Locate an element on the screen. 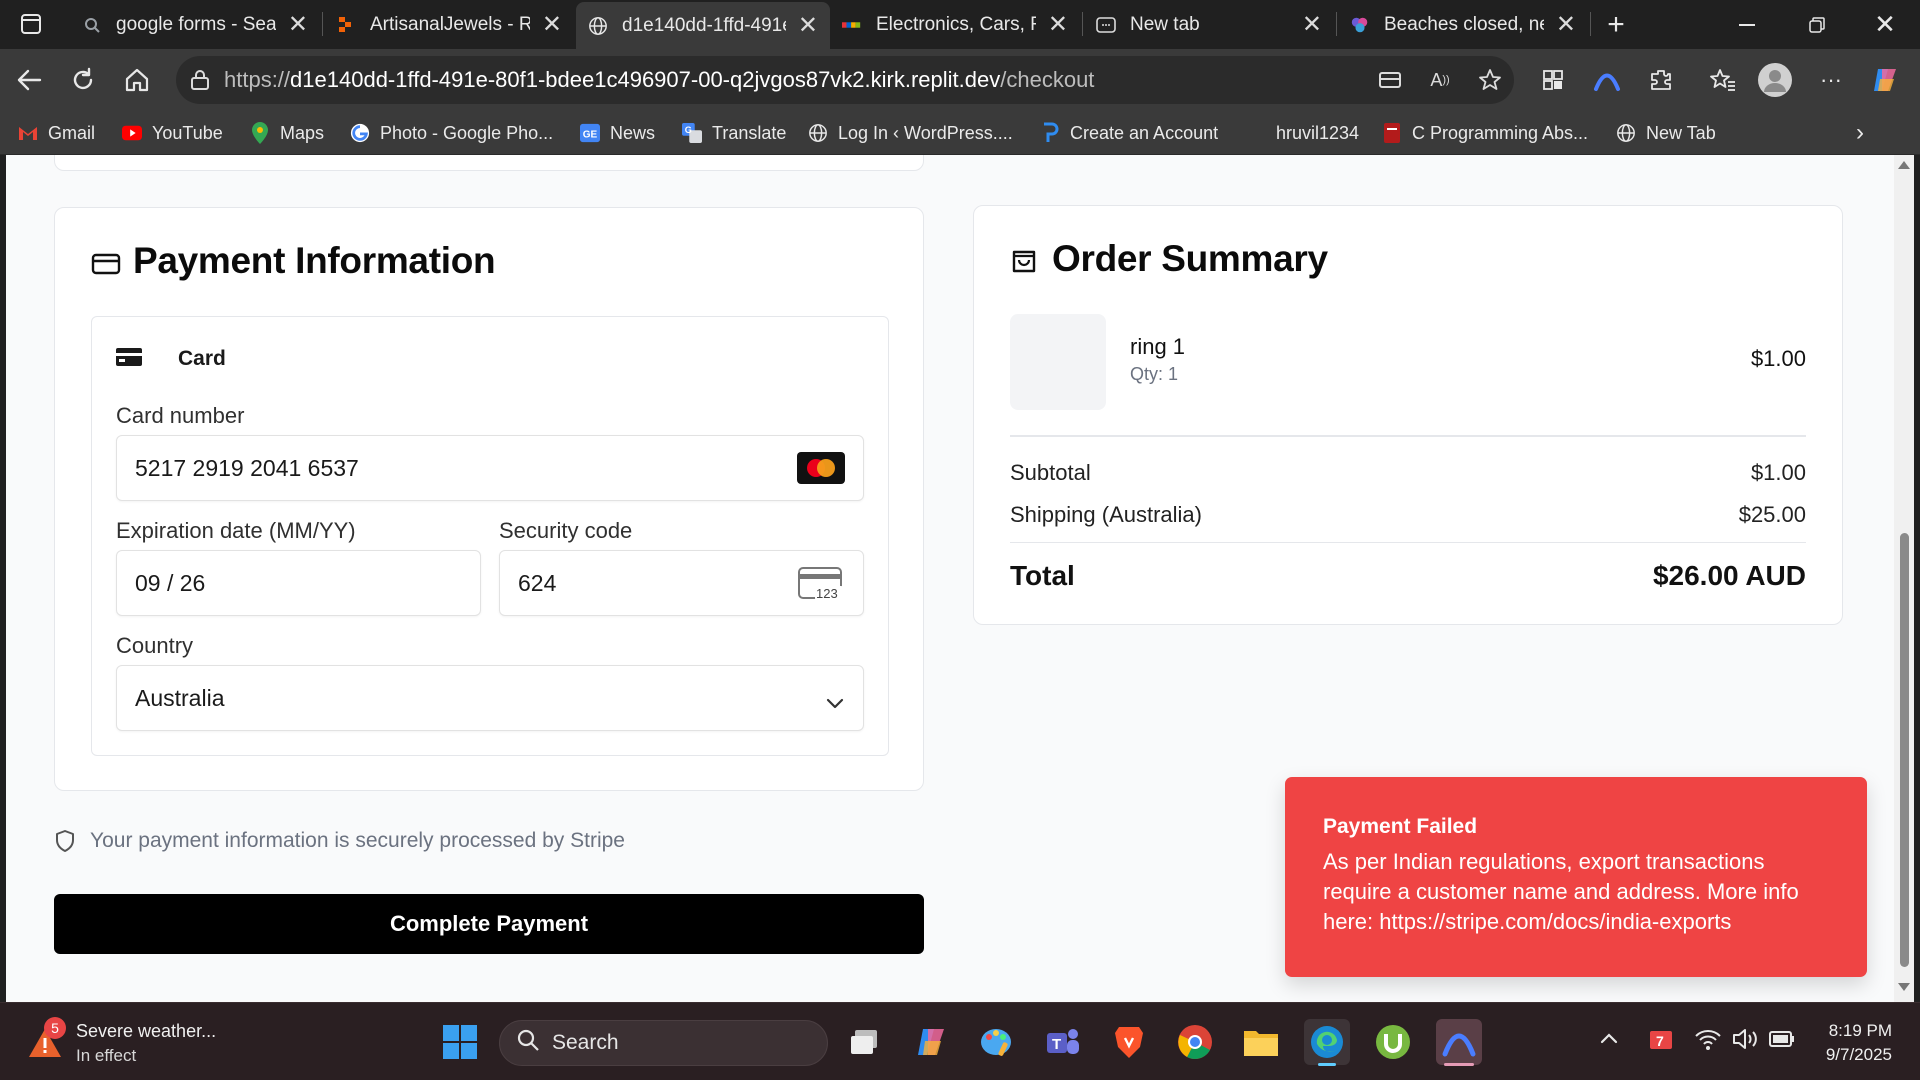 Image resolution: width=1920 pixels, height=1080 pixels. file-explorer-icon is located at coordinates (1261, 1042).